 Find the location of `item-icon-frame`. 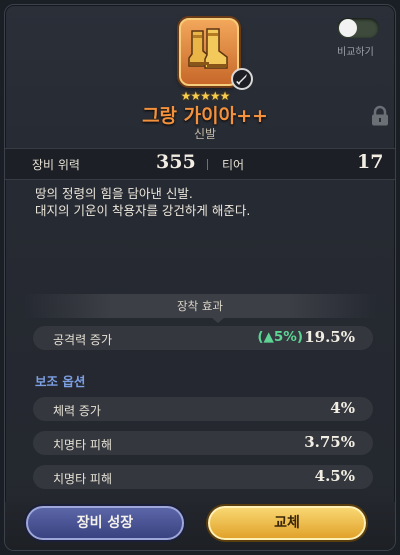

item-icon-frame is located at coordinates (209, 52).